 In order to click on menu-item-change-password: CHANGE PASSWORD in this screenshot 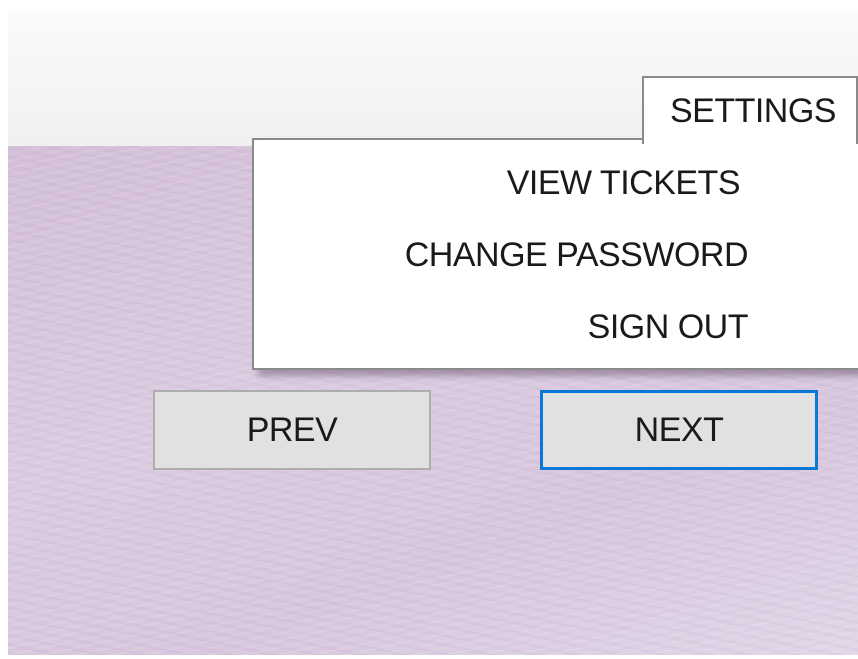, I will do `click(556, 255)`.